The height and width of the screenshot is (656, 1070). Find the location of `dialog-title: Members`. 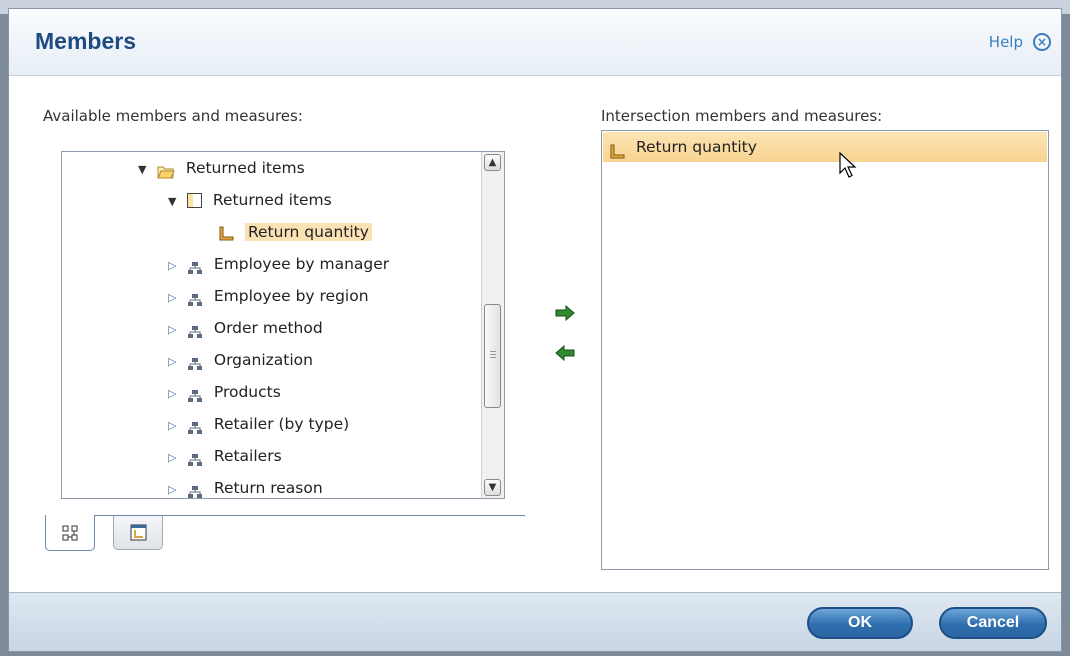

dialog-title: Members is located at coordinates (85, 41).